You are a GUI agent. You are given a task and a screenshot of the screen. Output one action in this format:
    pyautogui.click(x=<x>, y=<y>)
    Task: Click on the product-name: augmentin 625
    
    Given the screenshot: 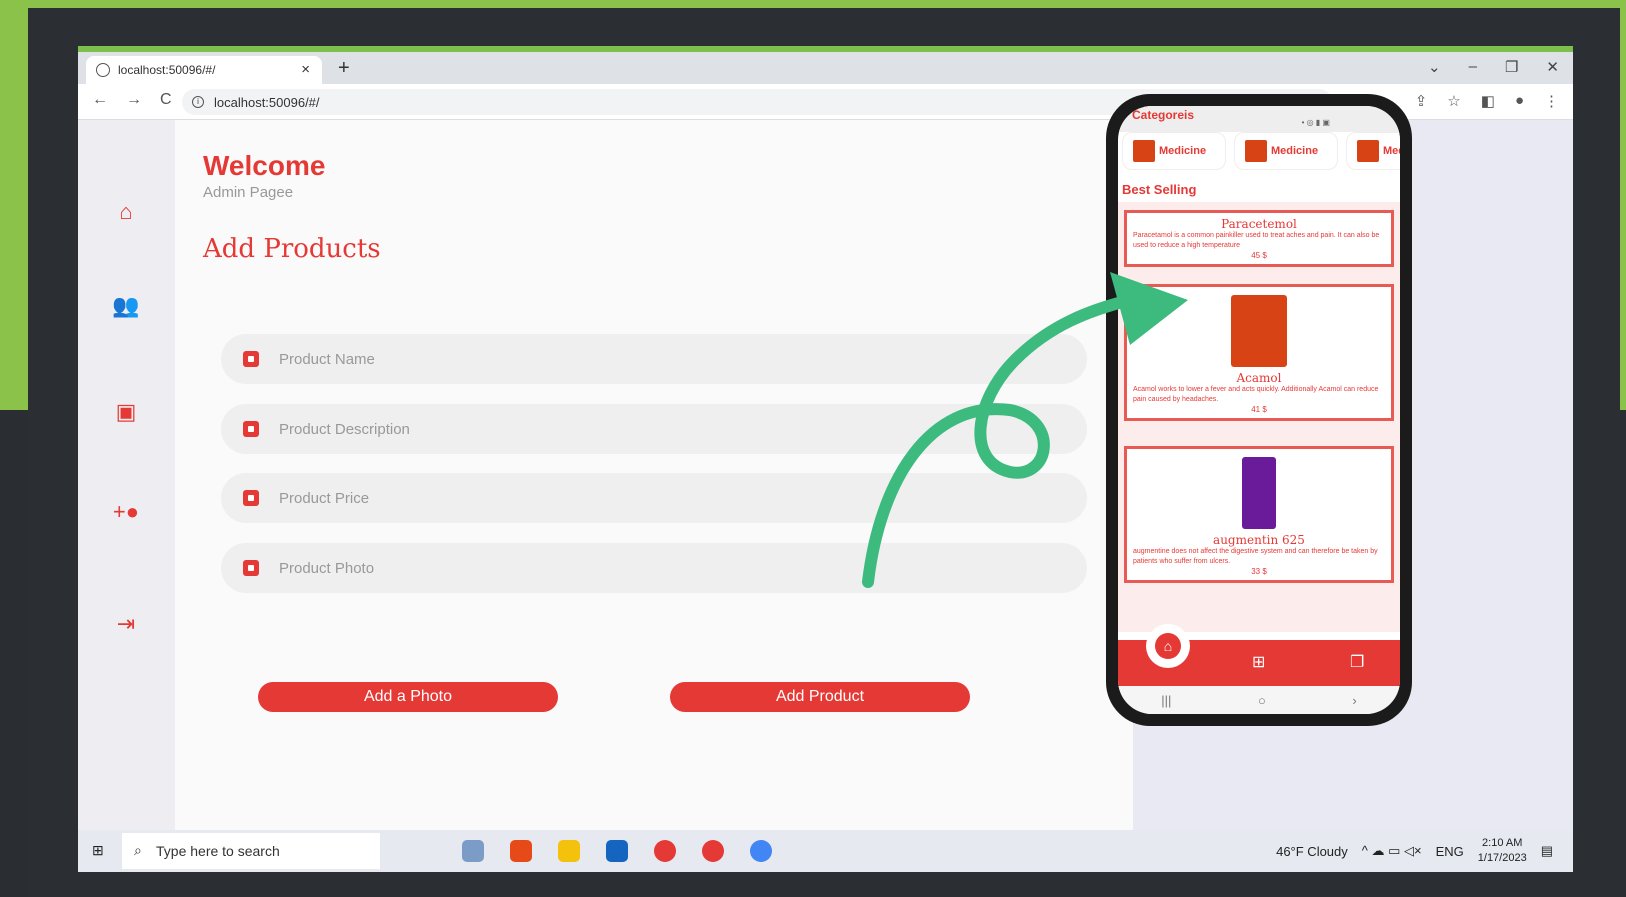 What is the action you would take?
    pyautogui.click(x=1259, y=540)
    